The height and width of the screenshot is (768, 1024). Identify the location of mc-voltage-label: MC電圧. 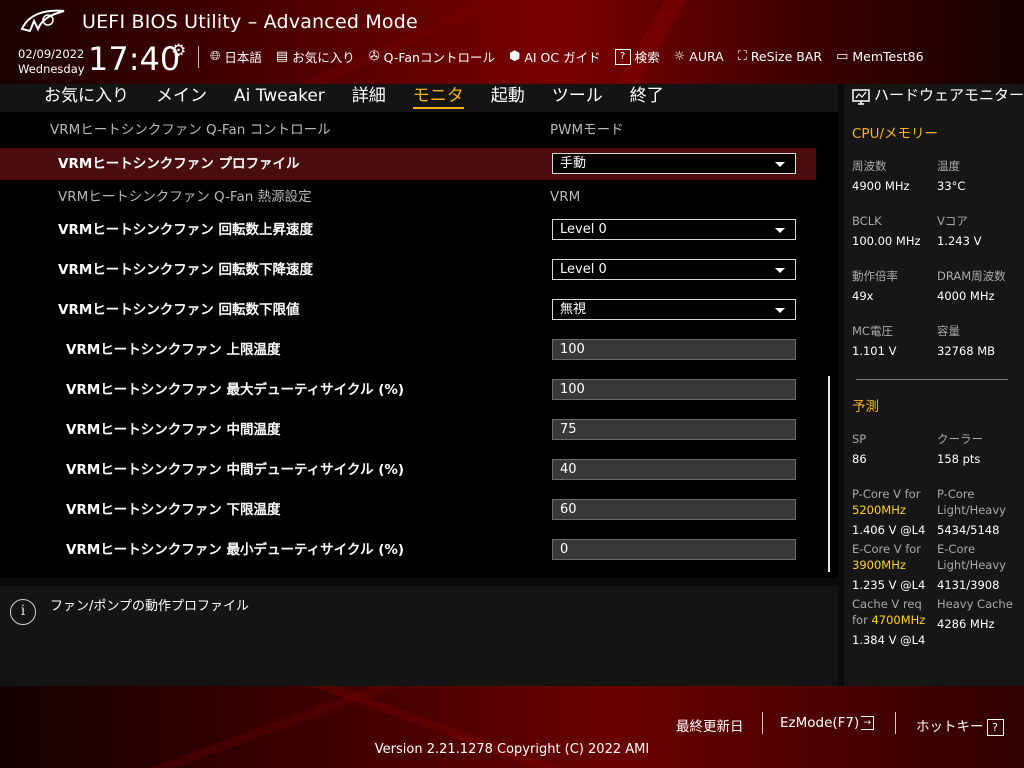
(872, 331).